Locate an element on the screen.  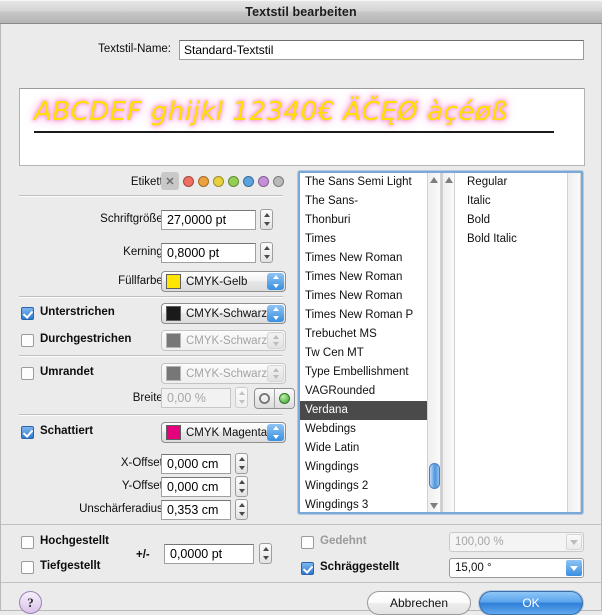
underline-color-value: CMYK-Schwarz is located at coordinates (227, 313).